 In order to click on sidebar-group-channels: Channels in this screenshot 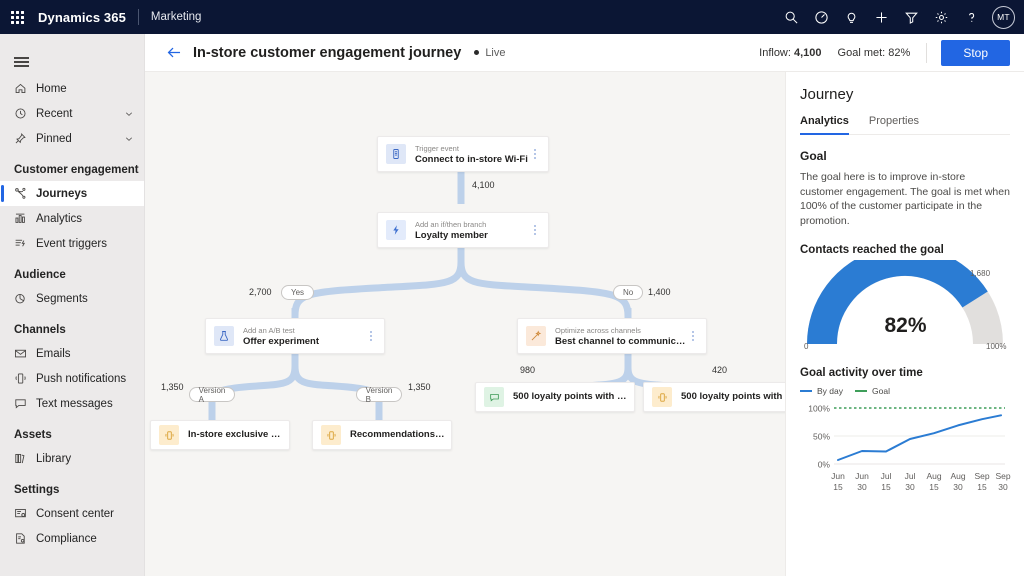, I will do `click(40, 330)`.